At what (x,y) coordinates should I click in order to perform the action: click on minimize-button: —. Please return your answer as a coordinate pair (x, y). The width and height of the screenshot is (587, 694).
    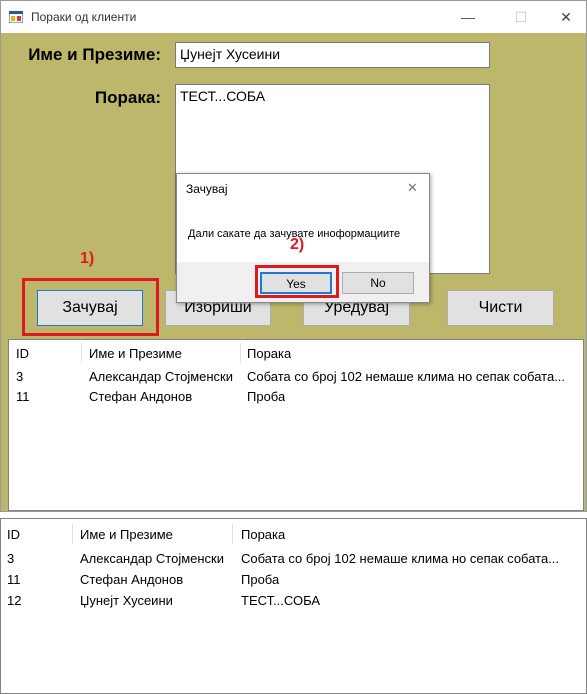
    Looking at the image, I should click on (468, 17).